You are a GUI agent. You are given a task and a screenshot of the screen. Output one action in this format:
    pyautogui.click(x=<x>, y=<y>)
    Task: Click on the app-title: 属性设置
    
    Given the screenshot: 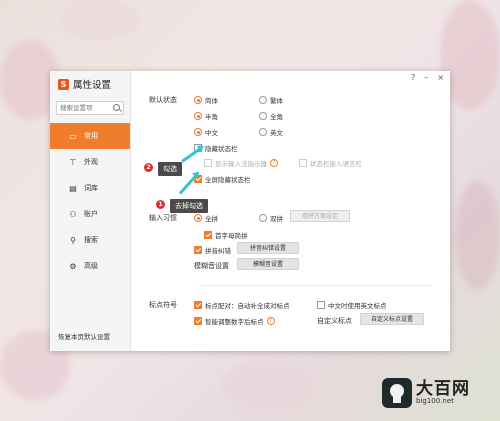 What is the action you would take?
    pyautogui.click(x=92, y=85)
    